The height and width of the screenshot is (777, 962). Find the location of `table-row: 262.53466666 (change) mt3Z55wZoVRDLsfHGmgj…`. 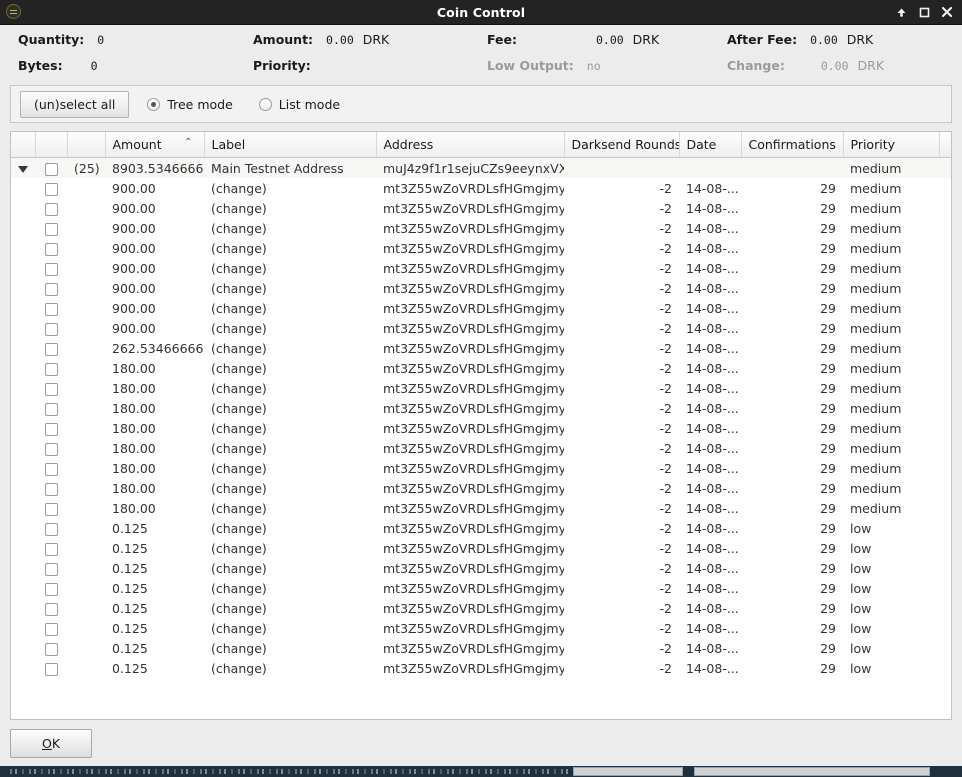

table-row: 262.53466666 (change) mt3Z55wZoVRDLsfHGmgj… is located at coordinates (481, 348).